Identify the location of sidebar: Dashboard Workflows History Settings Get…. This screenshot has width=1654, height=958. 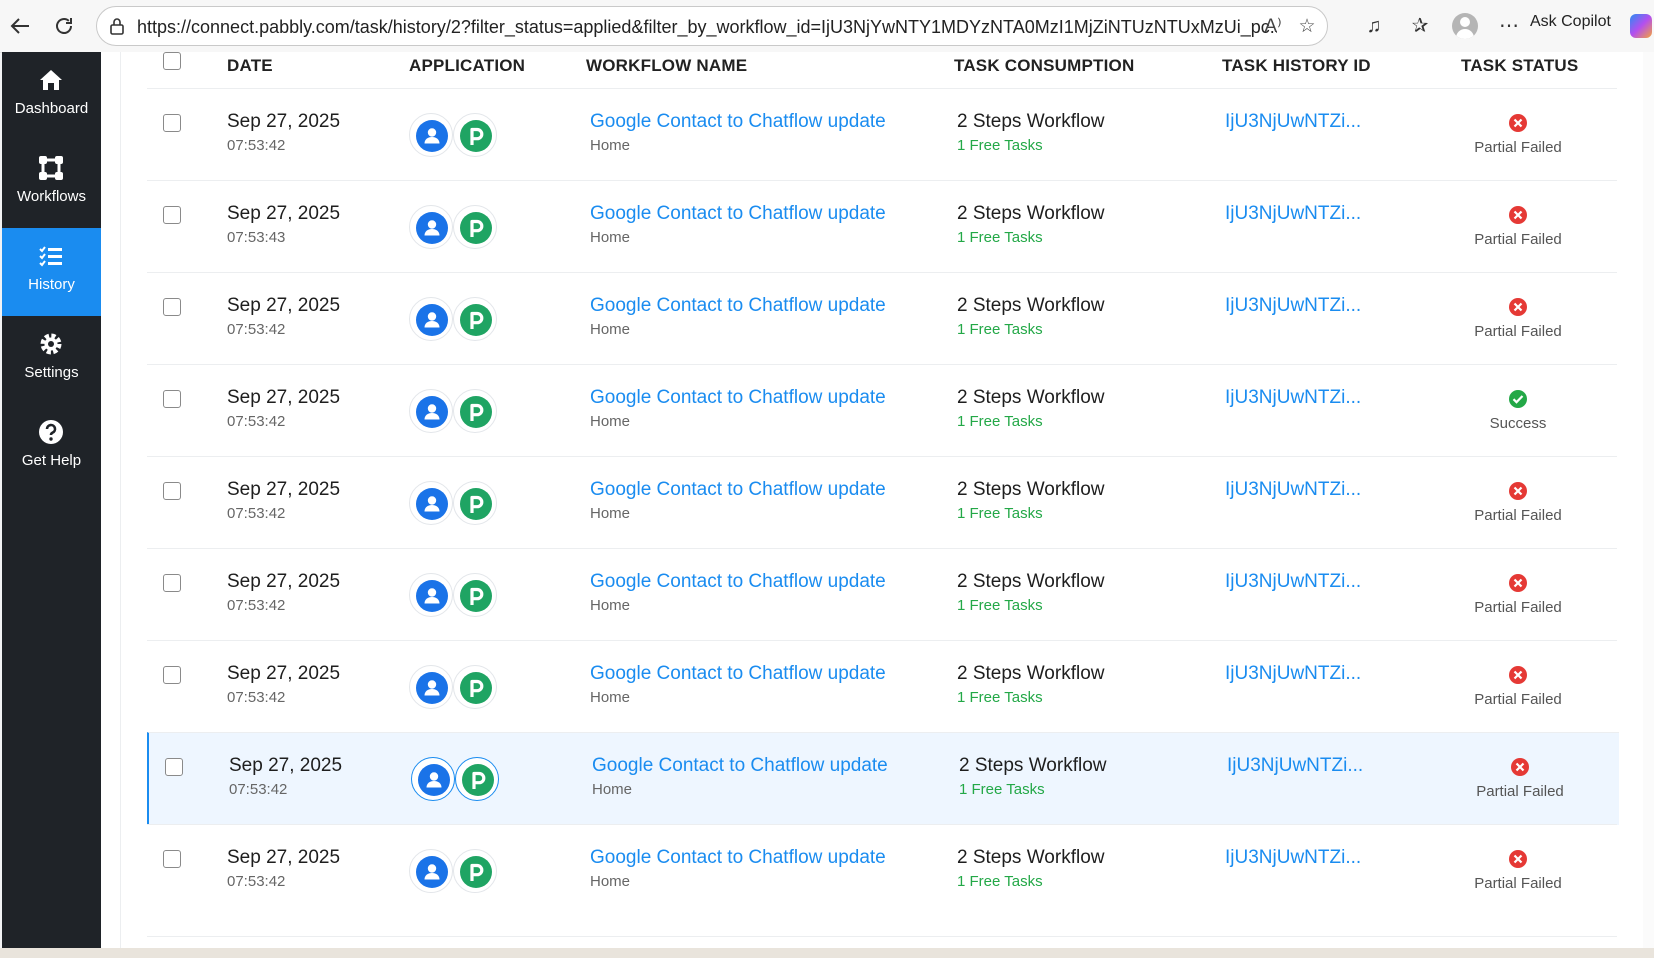
(51, 500).